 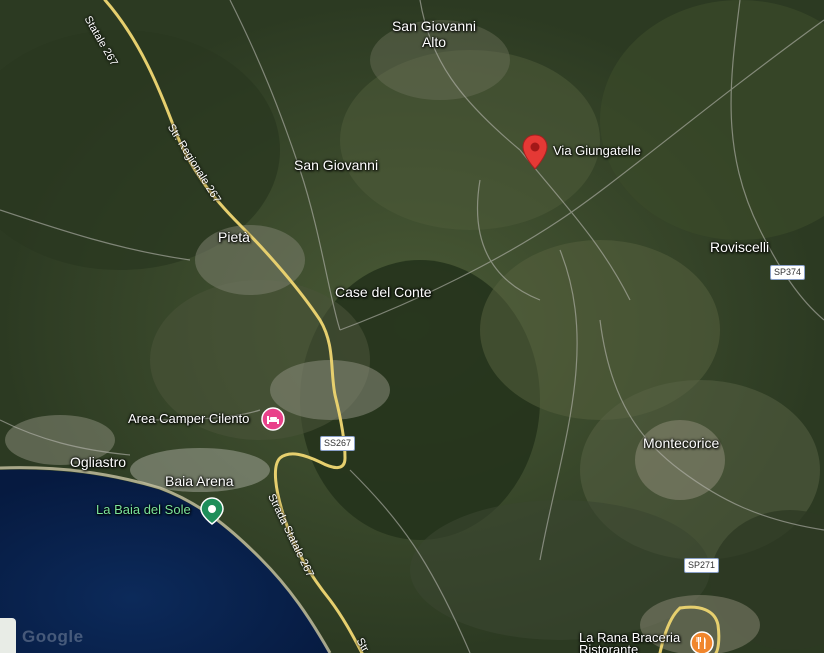 I want to click on poi-restaurant-label: La Rana Braceria Ristorante, so click(x=629, y=642).